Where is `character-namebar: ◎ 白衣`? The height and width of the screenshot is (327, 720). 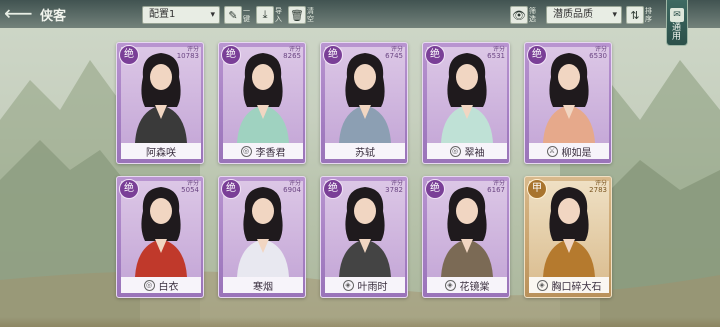 character-namebar: ◎ 白衣 is located at coordinates (161, 285).